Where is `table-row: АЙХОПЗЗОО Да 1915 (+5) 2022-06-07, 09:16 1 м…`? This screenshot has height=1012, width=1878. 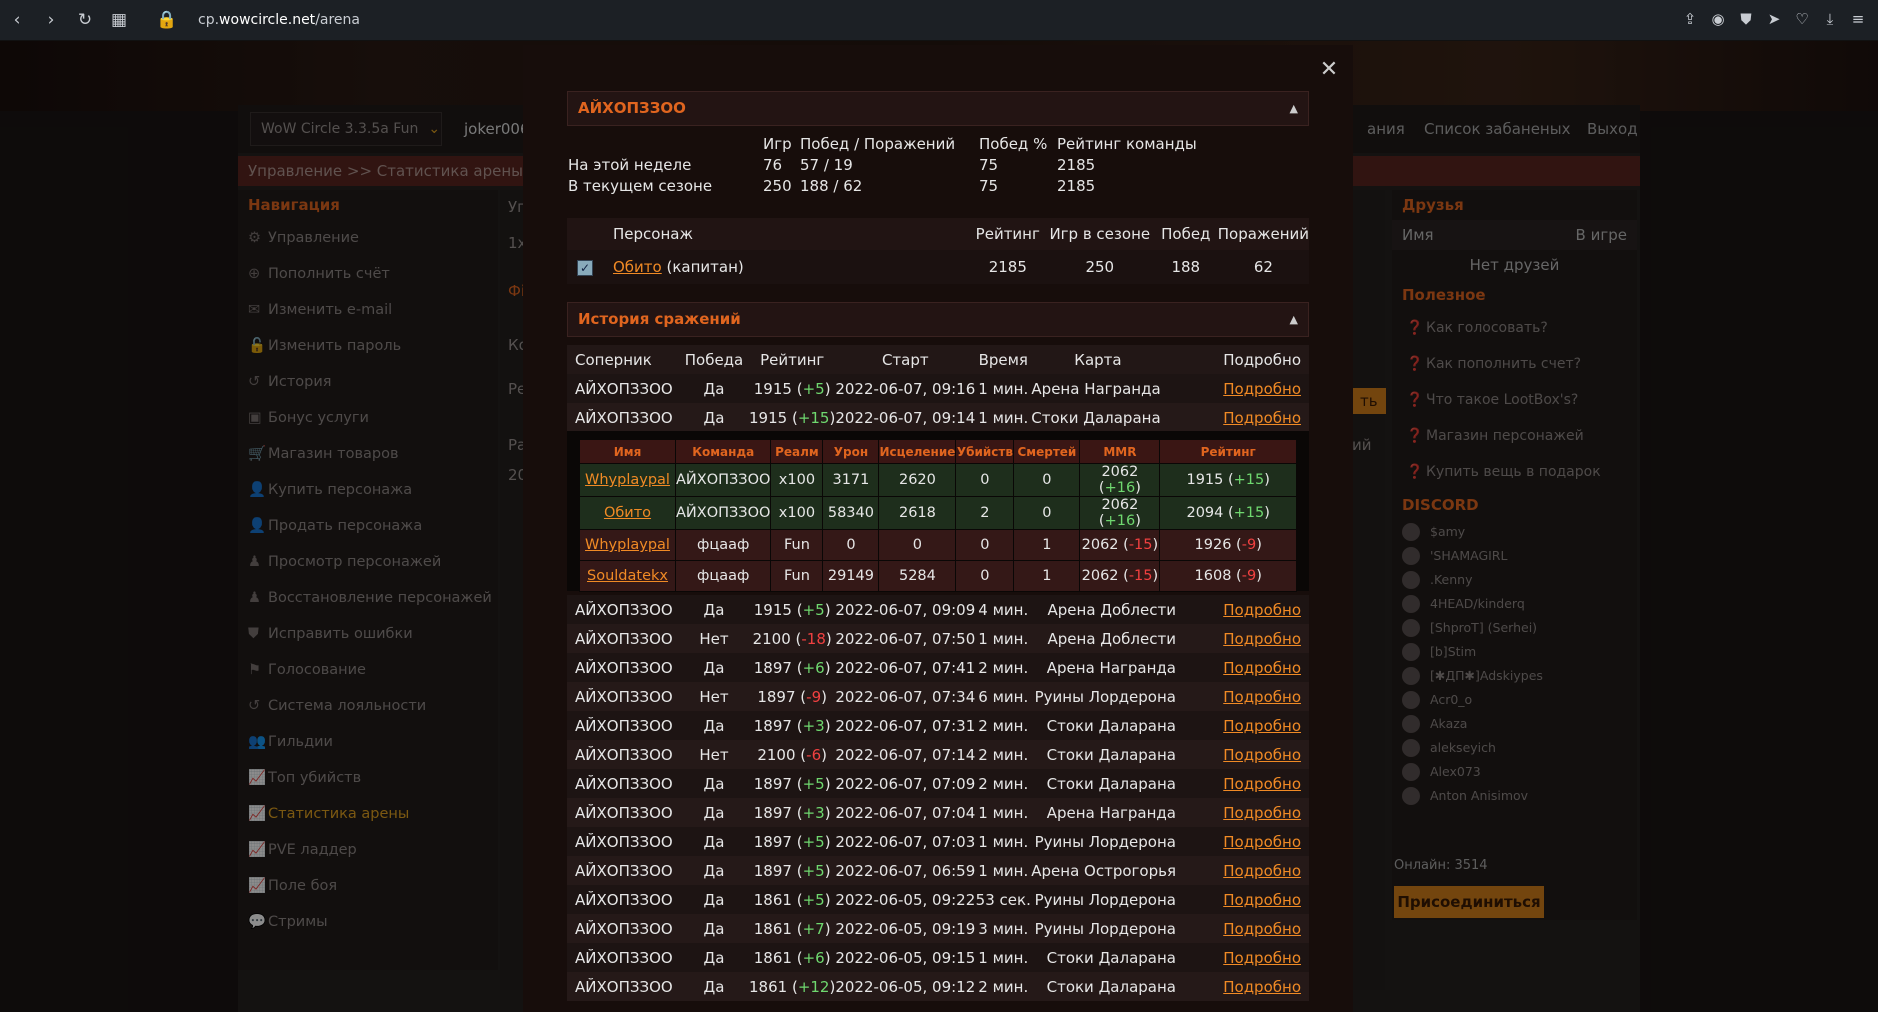
table-row: АЙХОПЗЗОО Да 1915 (+5) 2022-06-07, 09:16 1 м… is located at coordinates (938, 388).